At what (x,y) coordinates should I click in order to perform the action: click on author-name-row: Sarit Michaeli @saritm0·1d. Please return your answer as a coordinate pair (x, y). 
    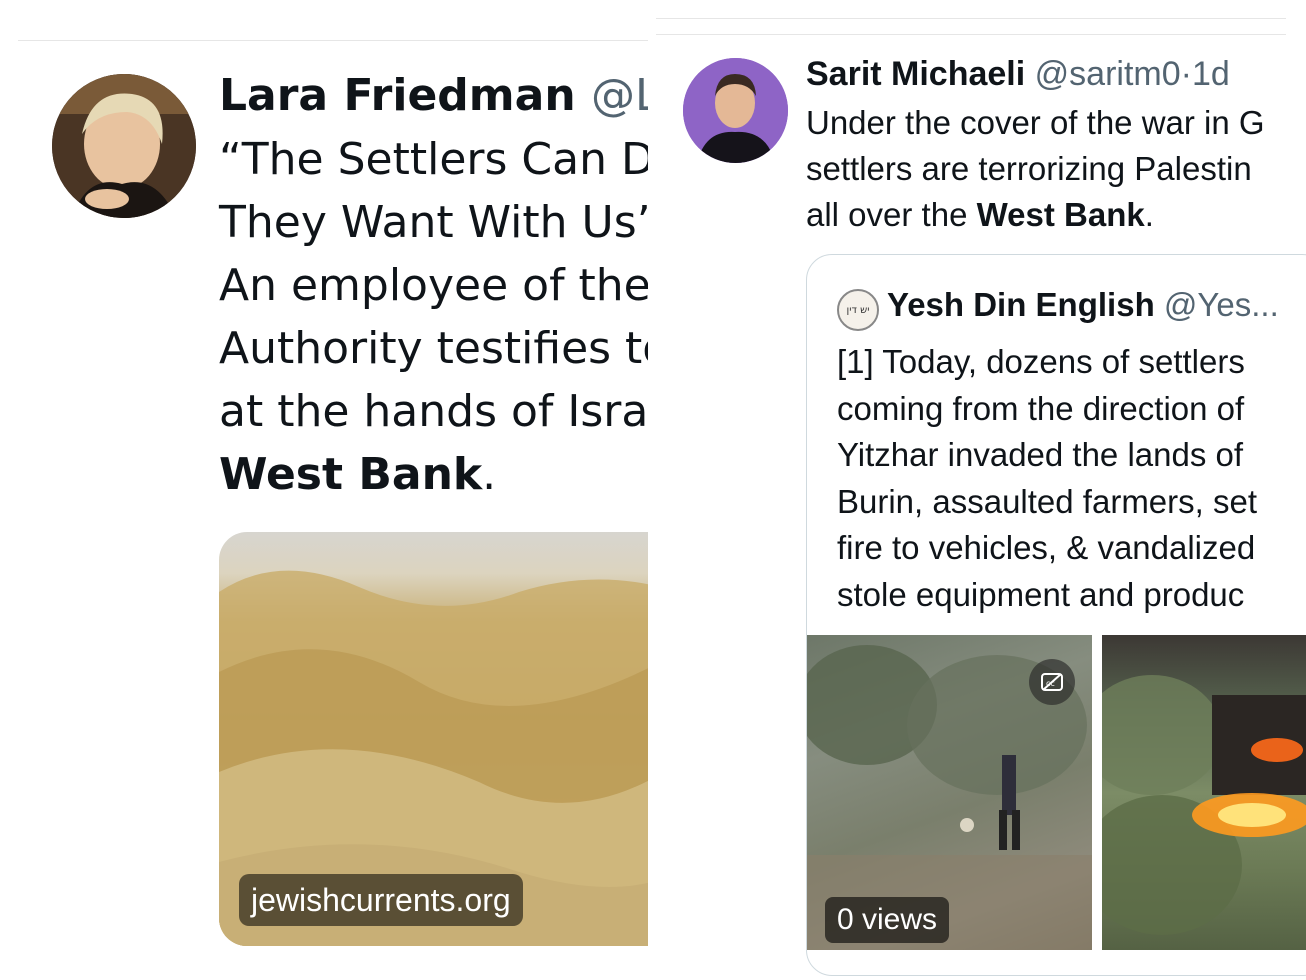
    Looking at the image, I should click on (1018, 74).